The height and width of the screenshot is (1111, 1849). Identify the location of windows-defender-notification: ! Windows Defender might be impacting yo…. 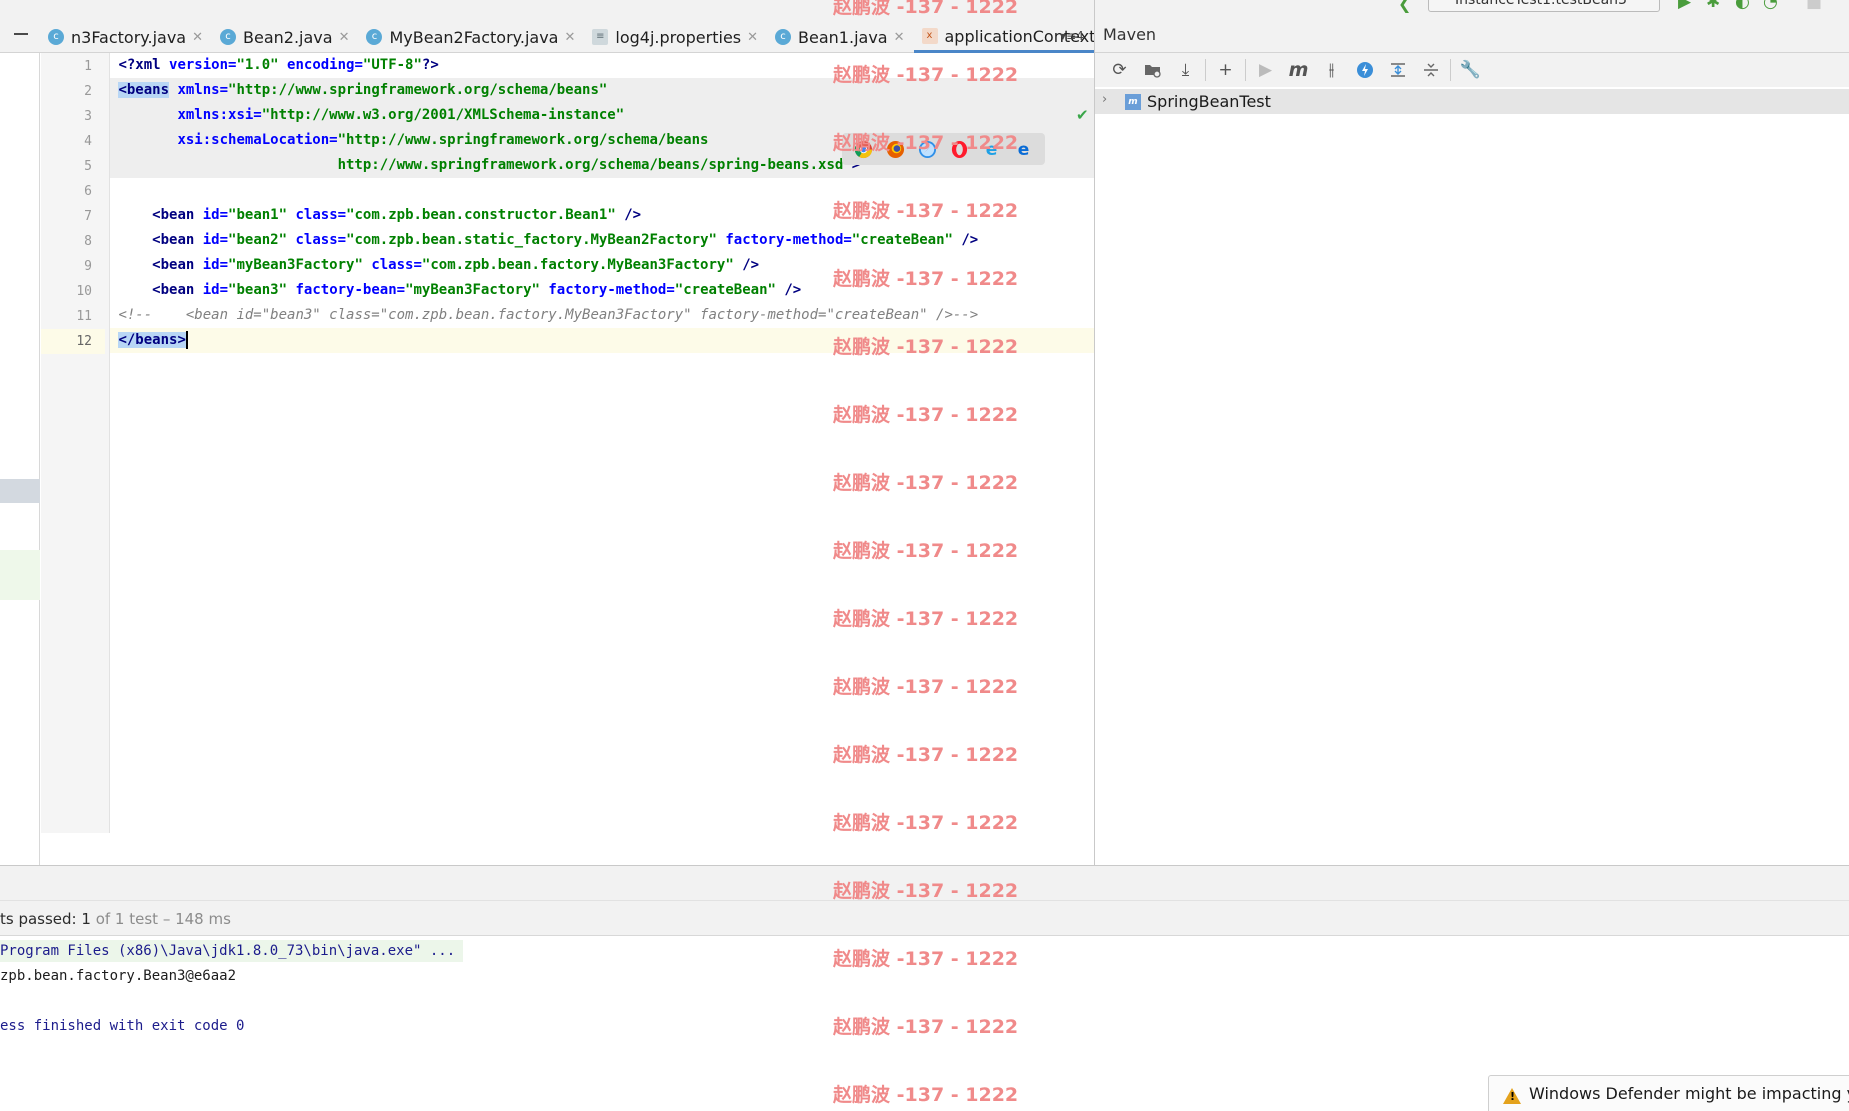
(1668, 1093).